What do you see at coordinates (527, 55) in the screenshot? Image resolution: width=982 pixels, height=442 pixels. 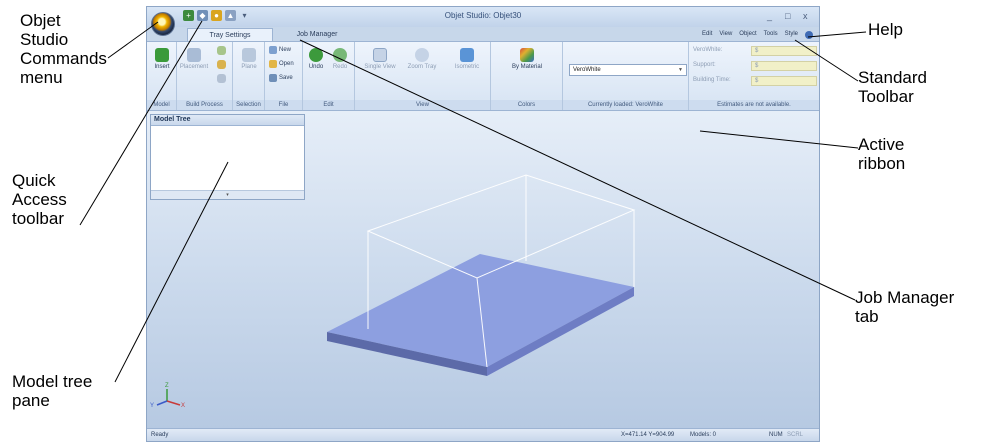 I see `by-material-icon` at bounding box center [527, 55].